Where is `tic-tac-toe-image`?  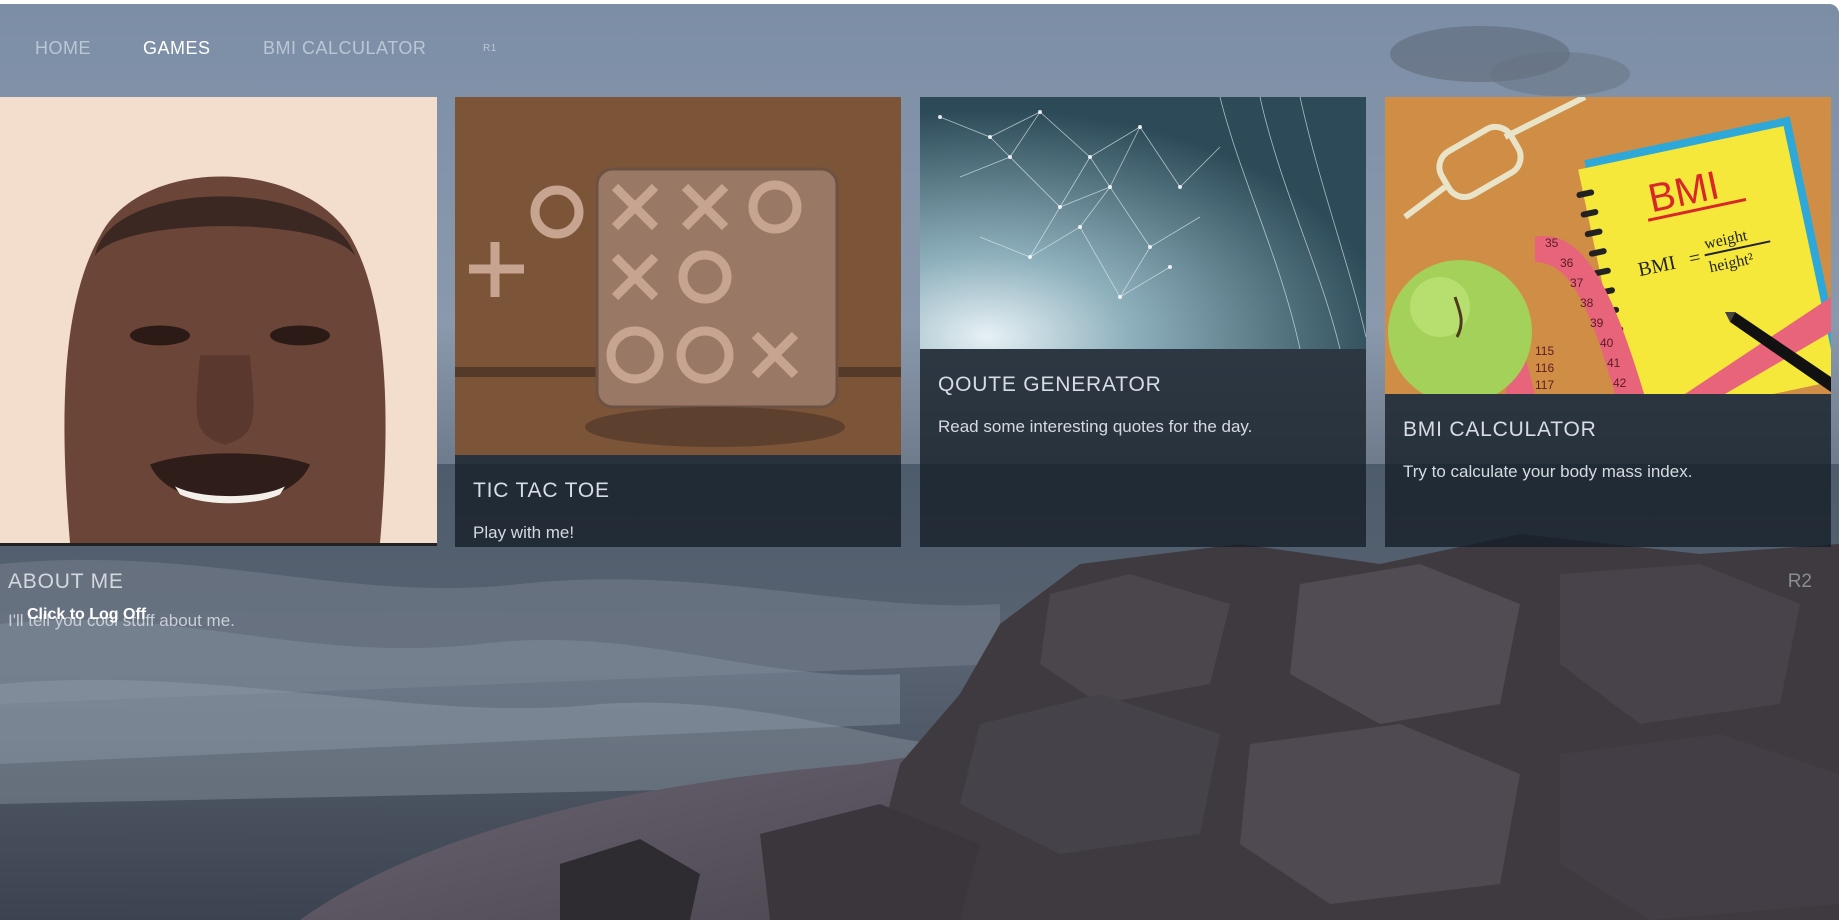 tic-tac-toe-image is located at coordinates (678, 276).